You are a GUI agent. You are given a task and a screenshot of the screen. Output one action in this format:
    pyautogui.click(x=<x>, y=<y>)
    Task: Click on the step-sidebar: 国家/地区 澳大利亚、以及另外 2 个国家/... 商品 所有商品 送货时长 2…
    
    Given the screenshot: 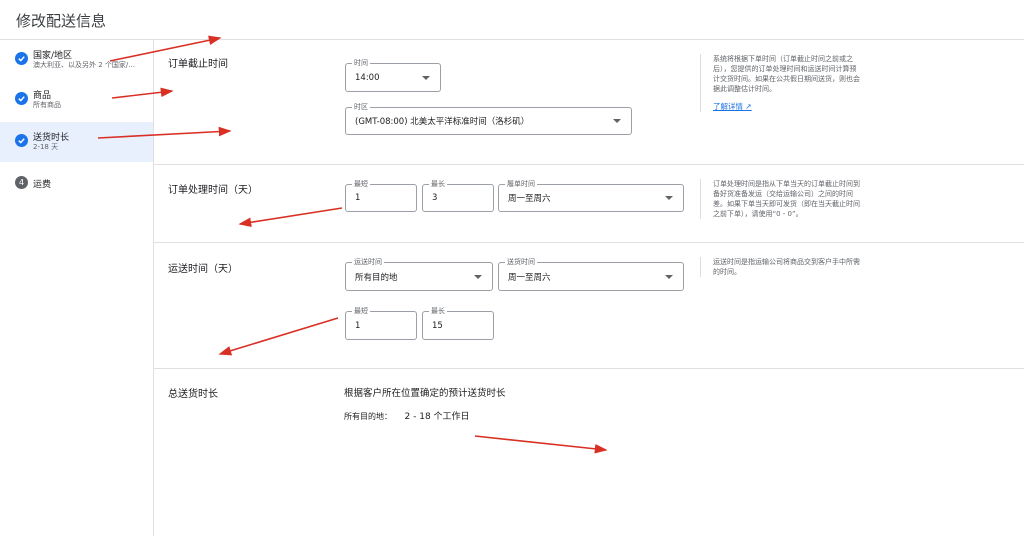 What is the action you would take?
    pyautogui.click(x=77, y=288)
    